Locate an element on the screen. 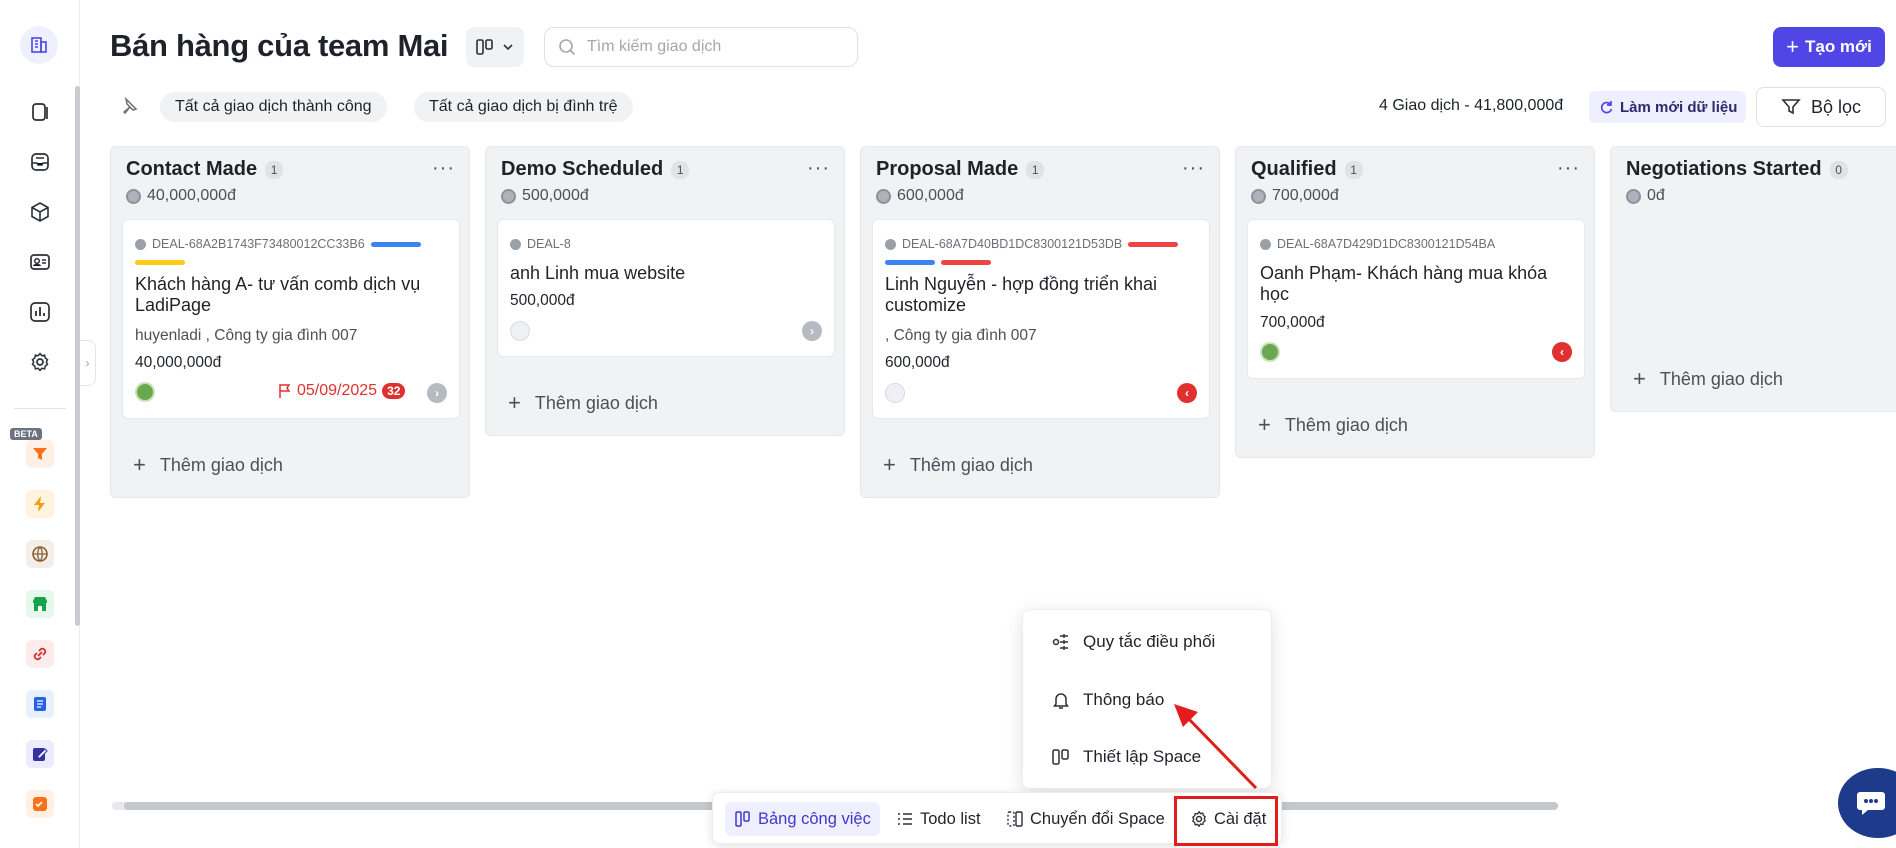 Image resolution: width=1896 pixels, height=848 pixels. search-input is located at coordinates (717, 47).